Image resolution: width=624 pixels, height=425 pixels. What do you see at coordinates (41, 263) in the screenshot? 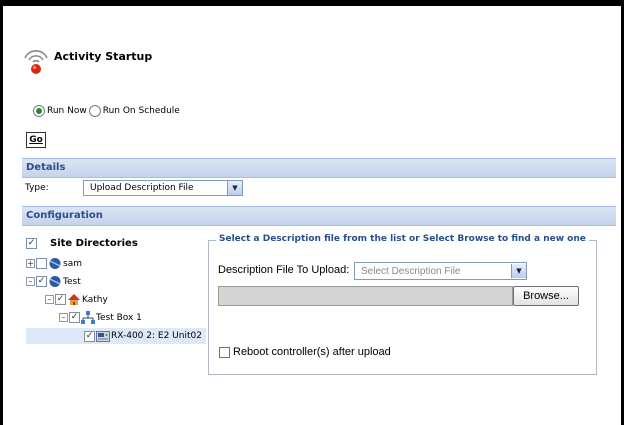
I see `tree-item-checkbox` at bounding box center [41, 263].